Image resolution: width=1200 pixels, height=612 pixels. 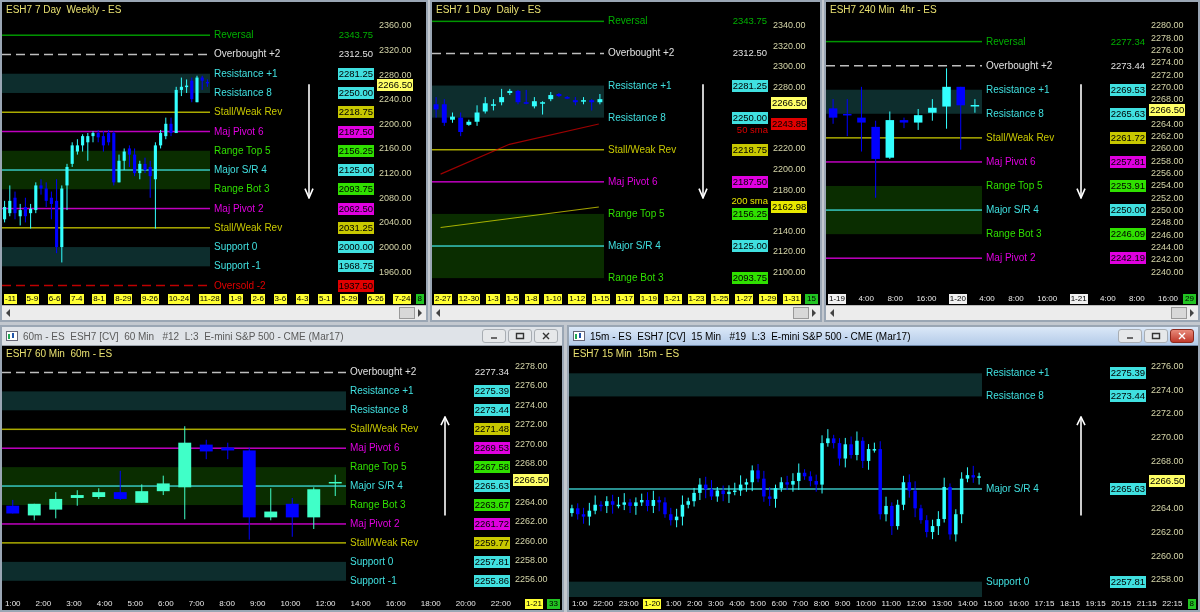 I want to click on axis-time-label: 21:15, so click(x=1146, y=603).